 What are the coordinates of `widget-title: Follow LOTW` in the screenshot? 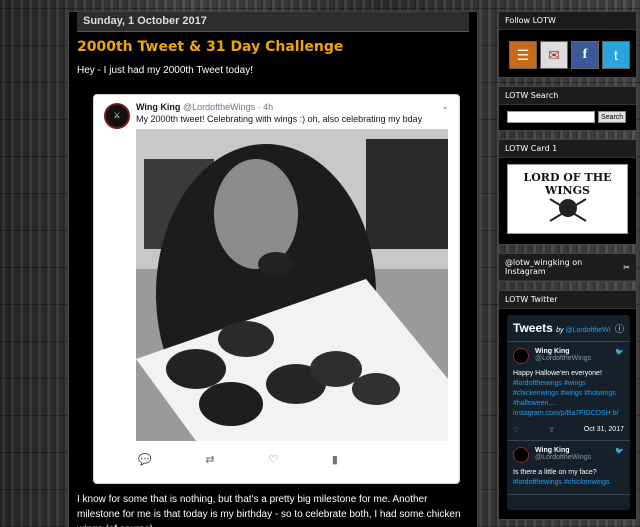 It's located at (567, 21).